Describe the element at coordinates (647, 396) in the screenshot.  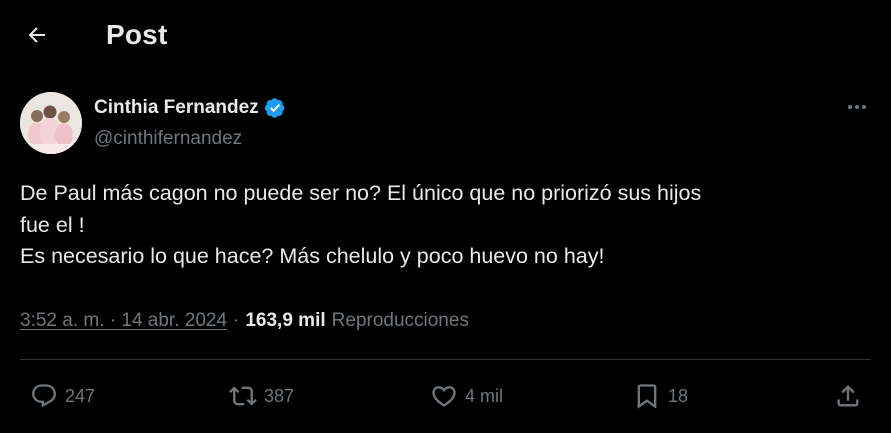
I see `bookmark-icon` at that location.